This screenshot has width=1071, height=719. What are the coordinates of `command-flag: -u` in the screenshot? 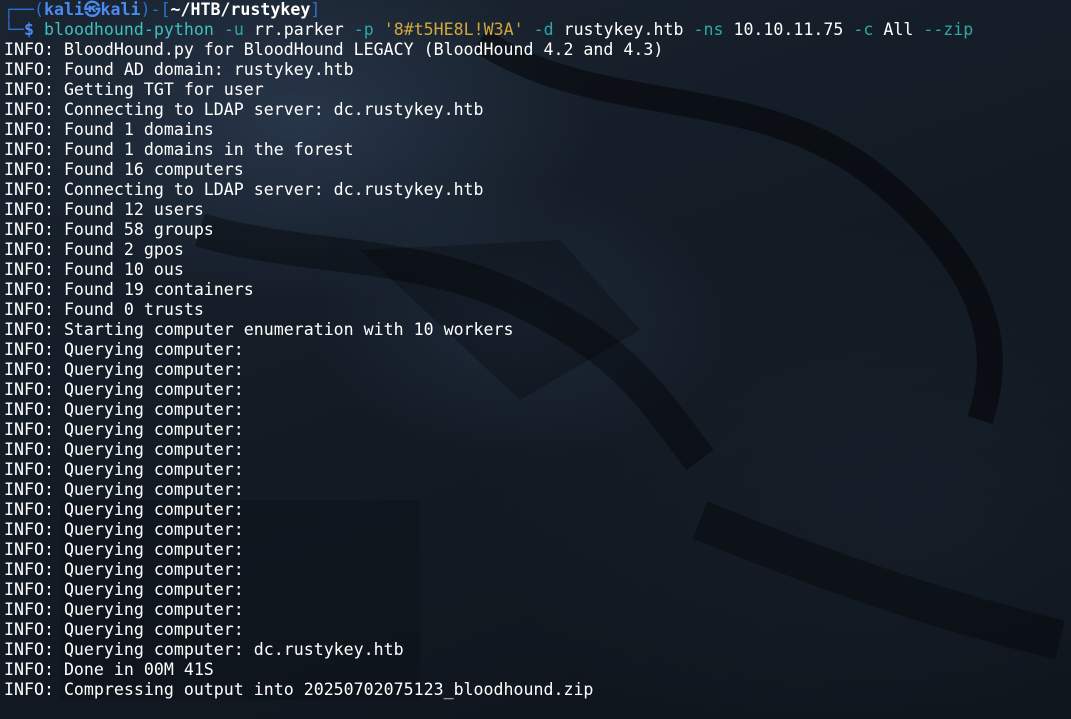 It's located at (233, 29).